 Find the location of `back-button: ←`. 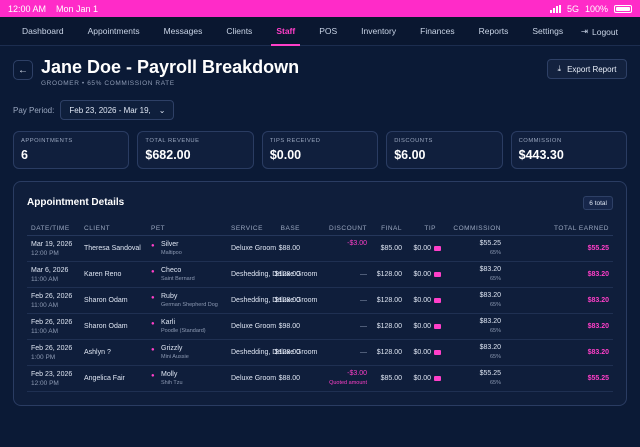

back-button: ← is located at coordinates (23, 70).